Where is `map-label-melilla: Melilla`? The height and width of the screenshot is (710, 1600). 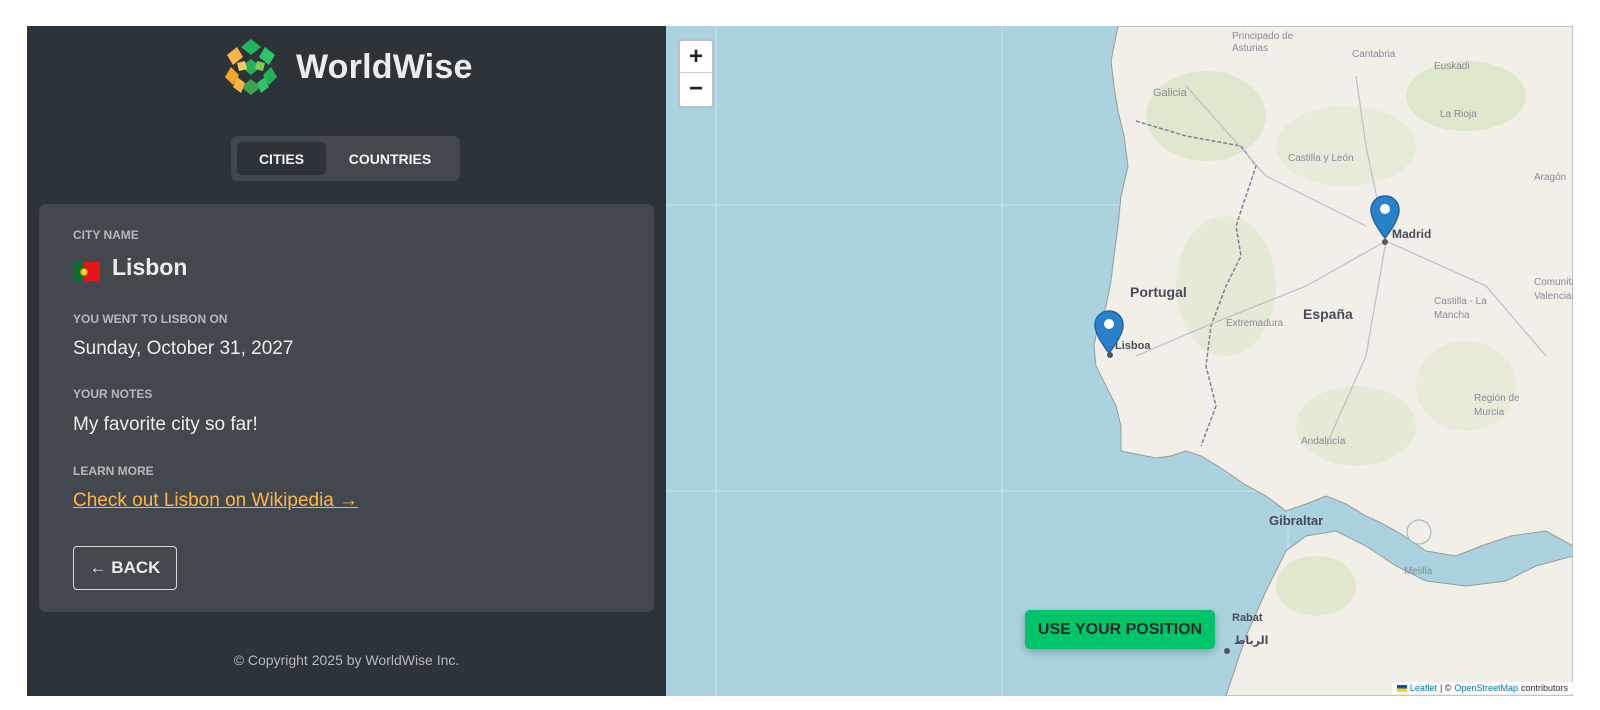 map-label-melilla: Melilla is located at coordinates (1418, 571).